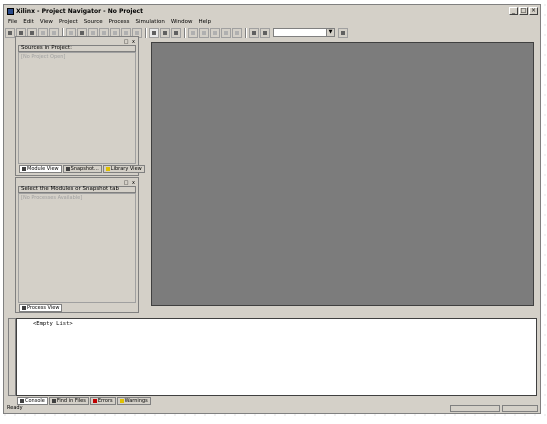 The width and height of the screenshot is (547, 424). I want to click on schematic-icon, so click(165, 32).